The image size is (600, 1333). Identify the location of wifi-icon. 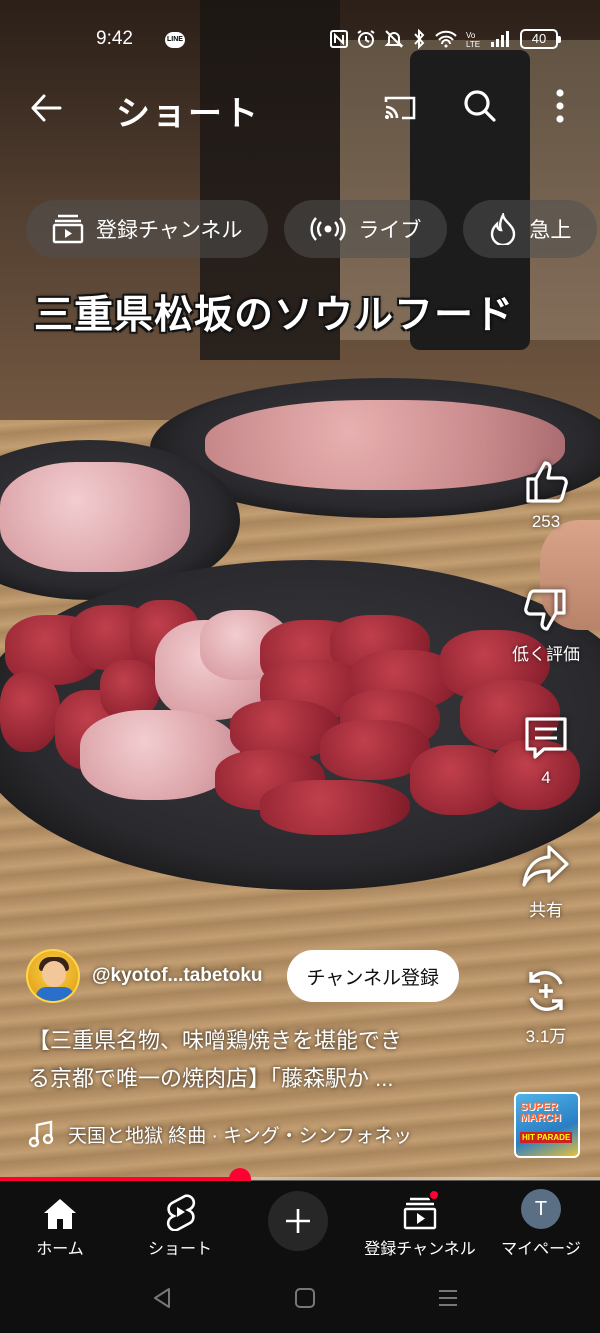
(446, 39).